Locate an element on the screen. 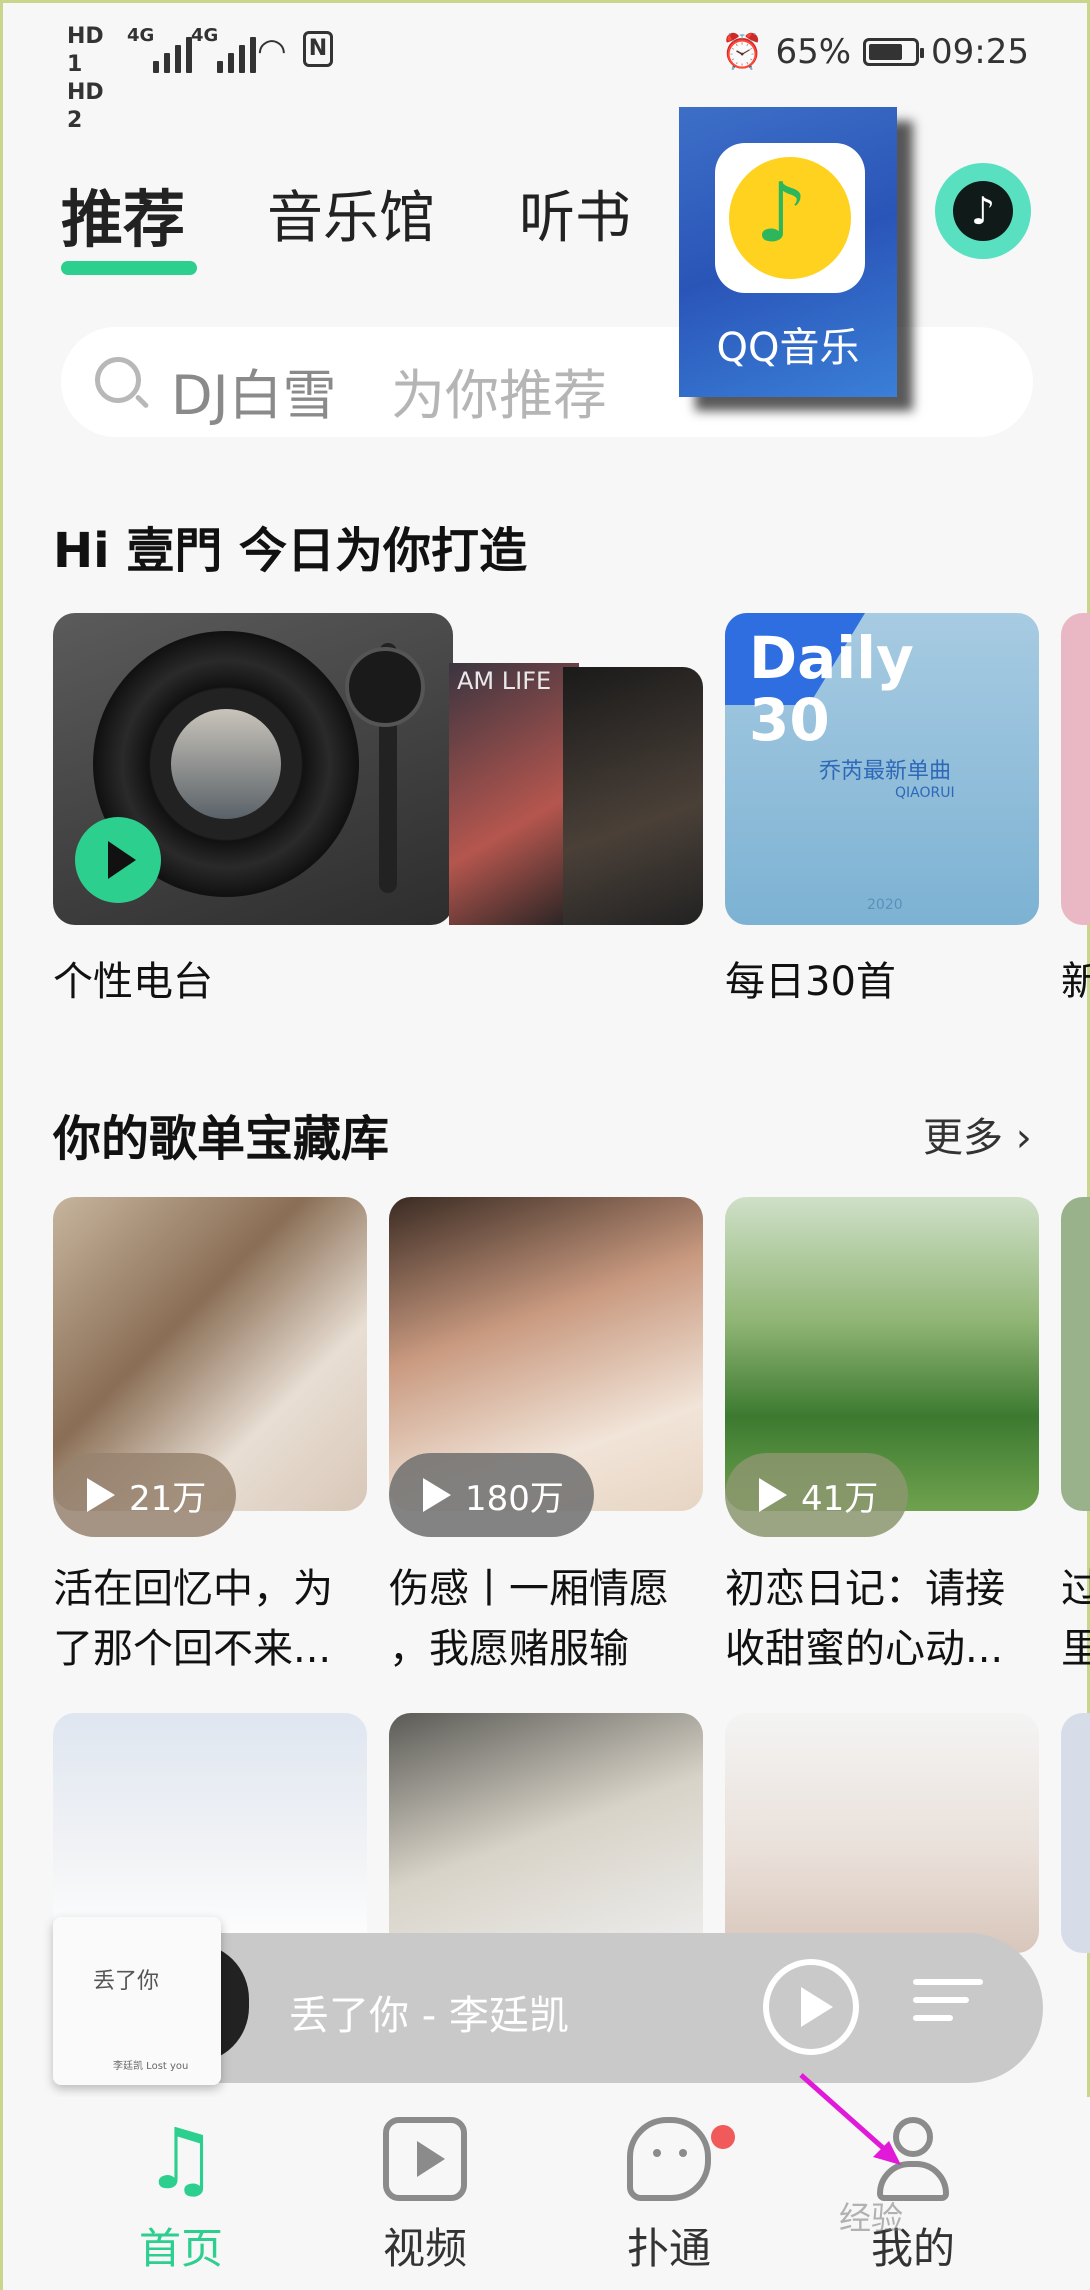 The image size is (1090, 2290). daily-30-card: Daily 30 乔芮最新单曲 QIAORUI 2020 is located at coordinates (882, 769).